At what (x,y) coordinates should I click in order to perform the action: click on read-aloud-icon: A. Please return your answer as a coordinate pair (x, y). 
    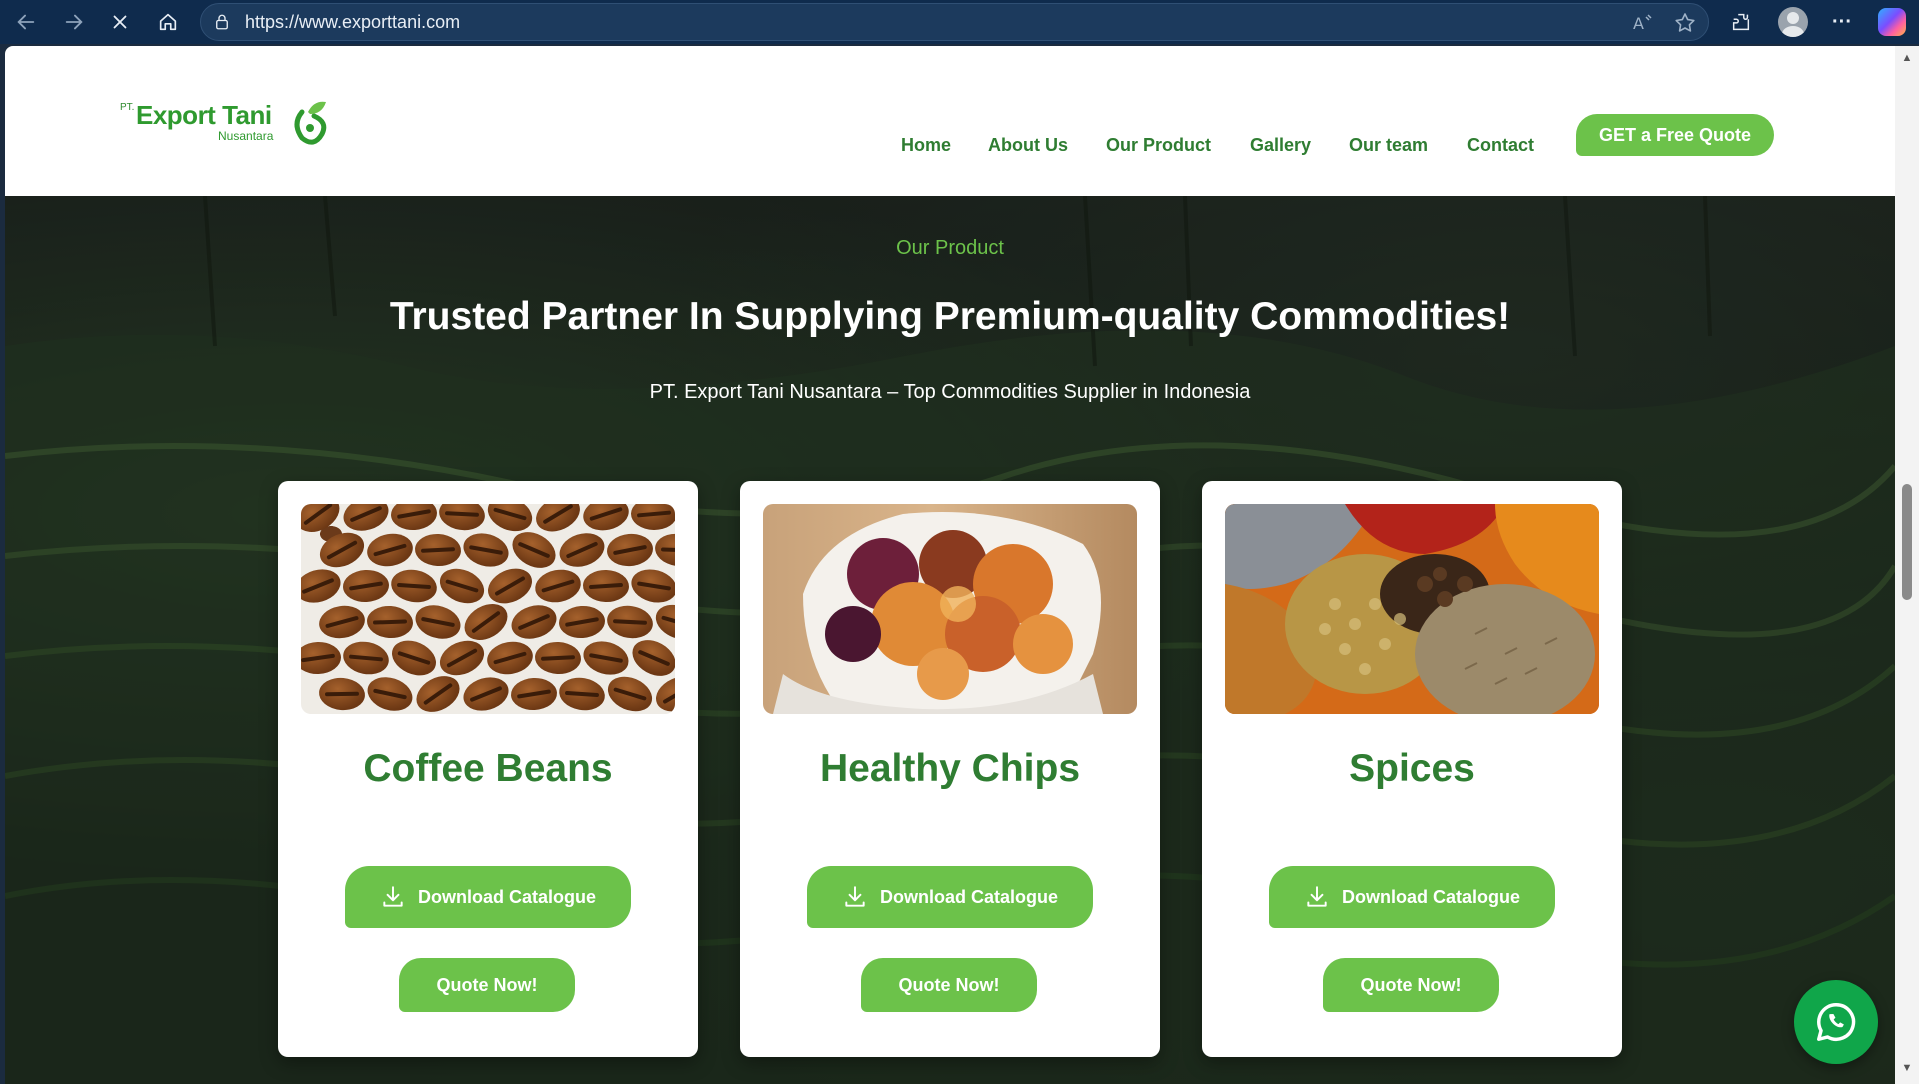
    Looking at the image, I should click on (1643, 23).